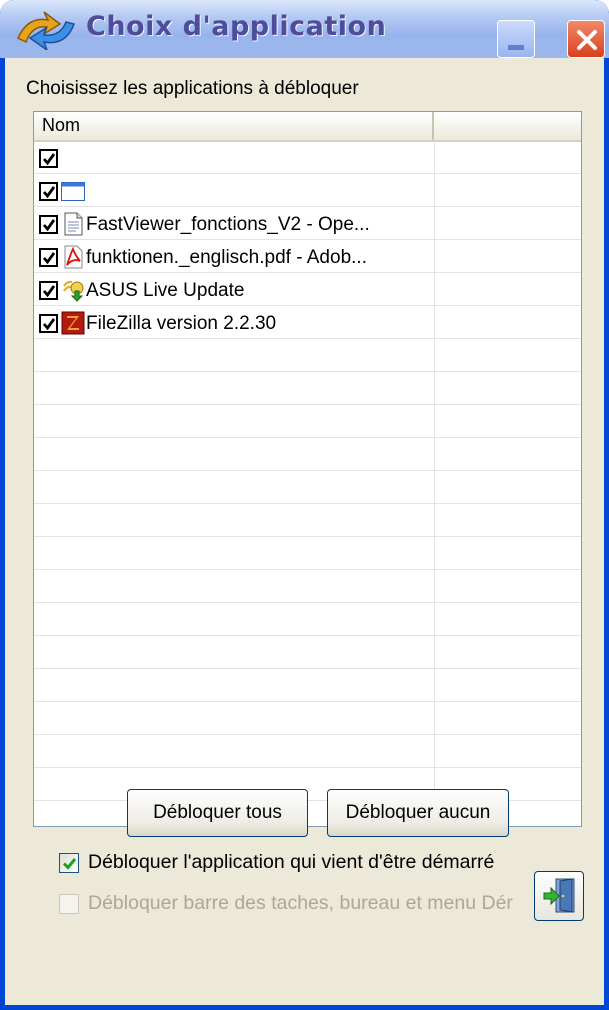 Image resolution: width=609 pixels, height=1010 pixels. I want to click on instruction-label: Choisissez les applications à débloquer, so click(192, 88).